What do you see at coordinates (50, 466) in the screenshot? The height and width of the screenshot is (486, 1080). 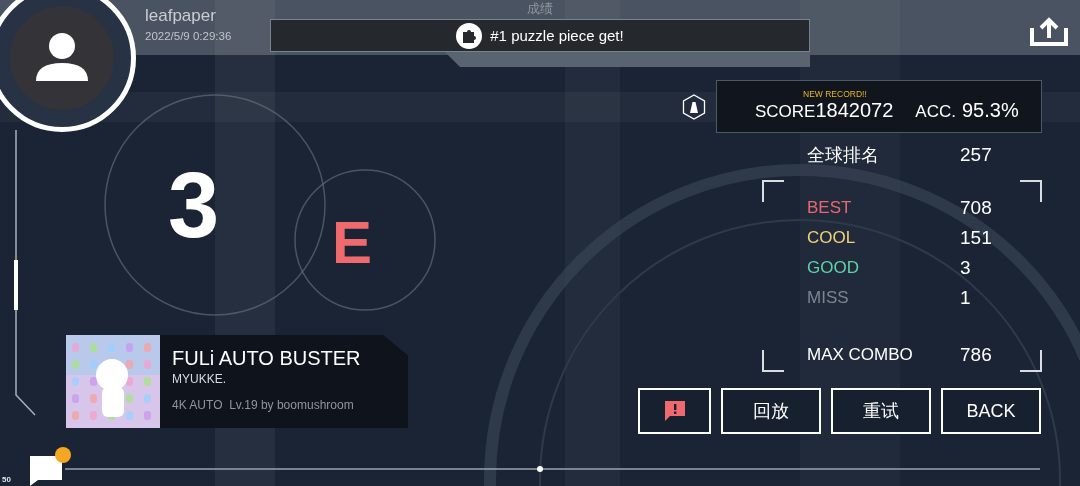 I see `chat-icon` at bounding box center [50, 466].